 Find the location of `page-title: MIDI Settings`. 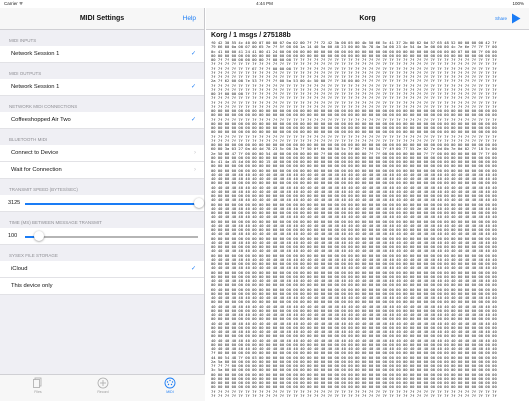

page-title: MIDI Settings is located at coordinates (102, 18).